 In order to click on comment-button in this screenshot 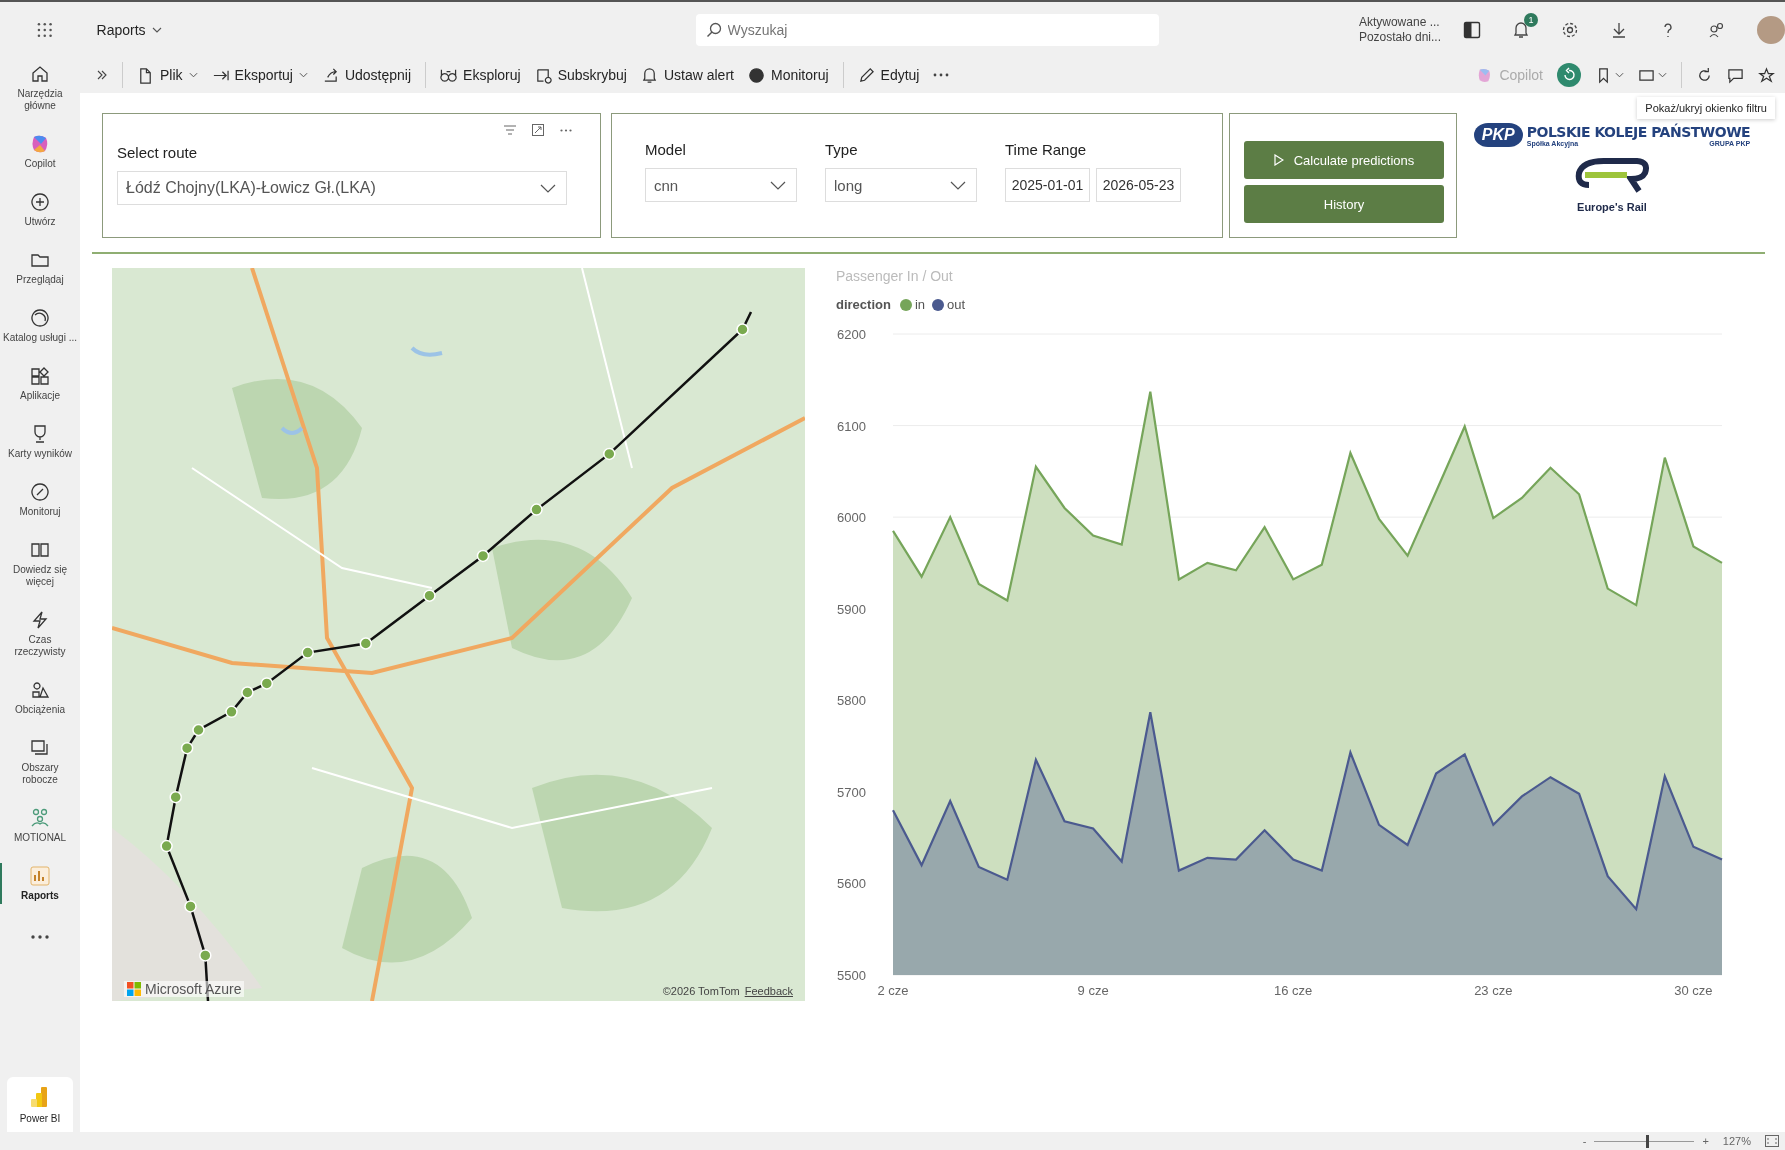, I will do `click(1735, 75)`.